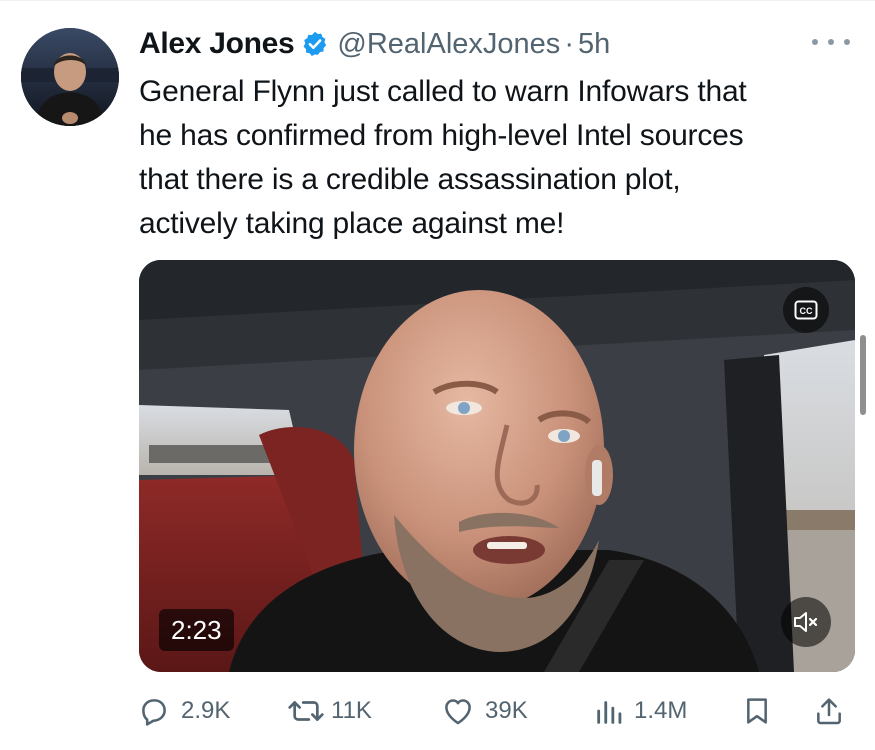 This screenshot has height=750, width=875. I want to click on share-icon, so click(829, 711).